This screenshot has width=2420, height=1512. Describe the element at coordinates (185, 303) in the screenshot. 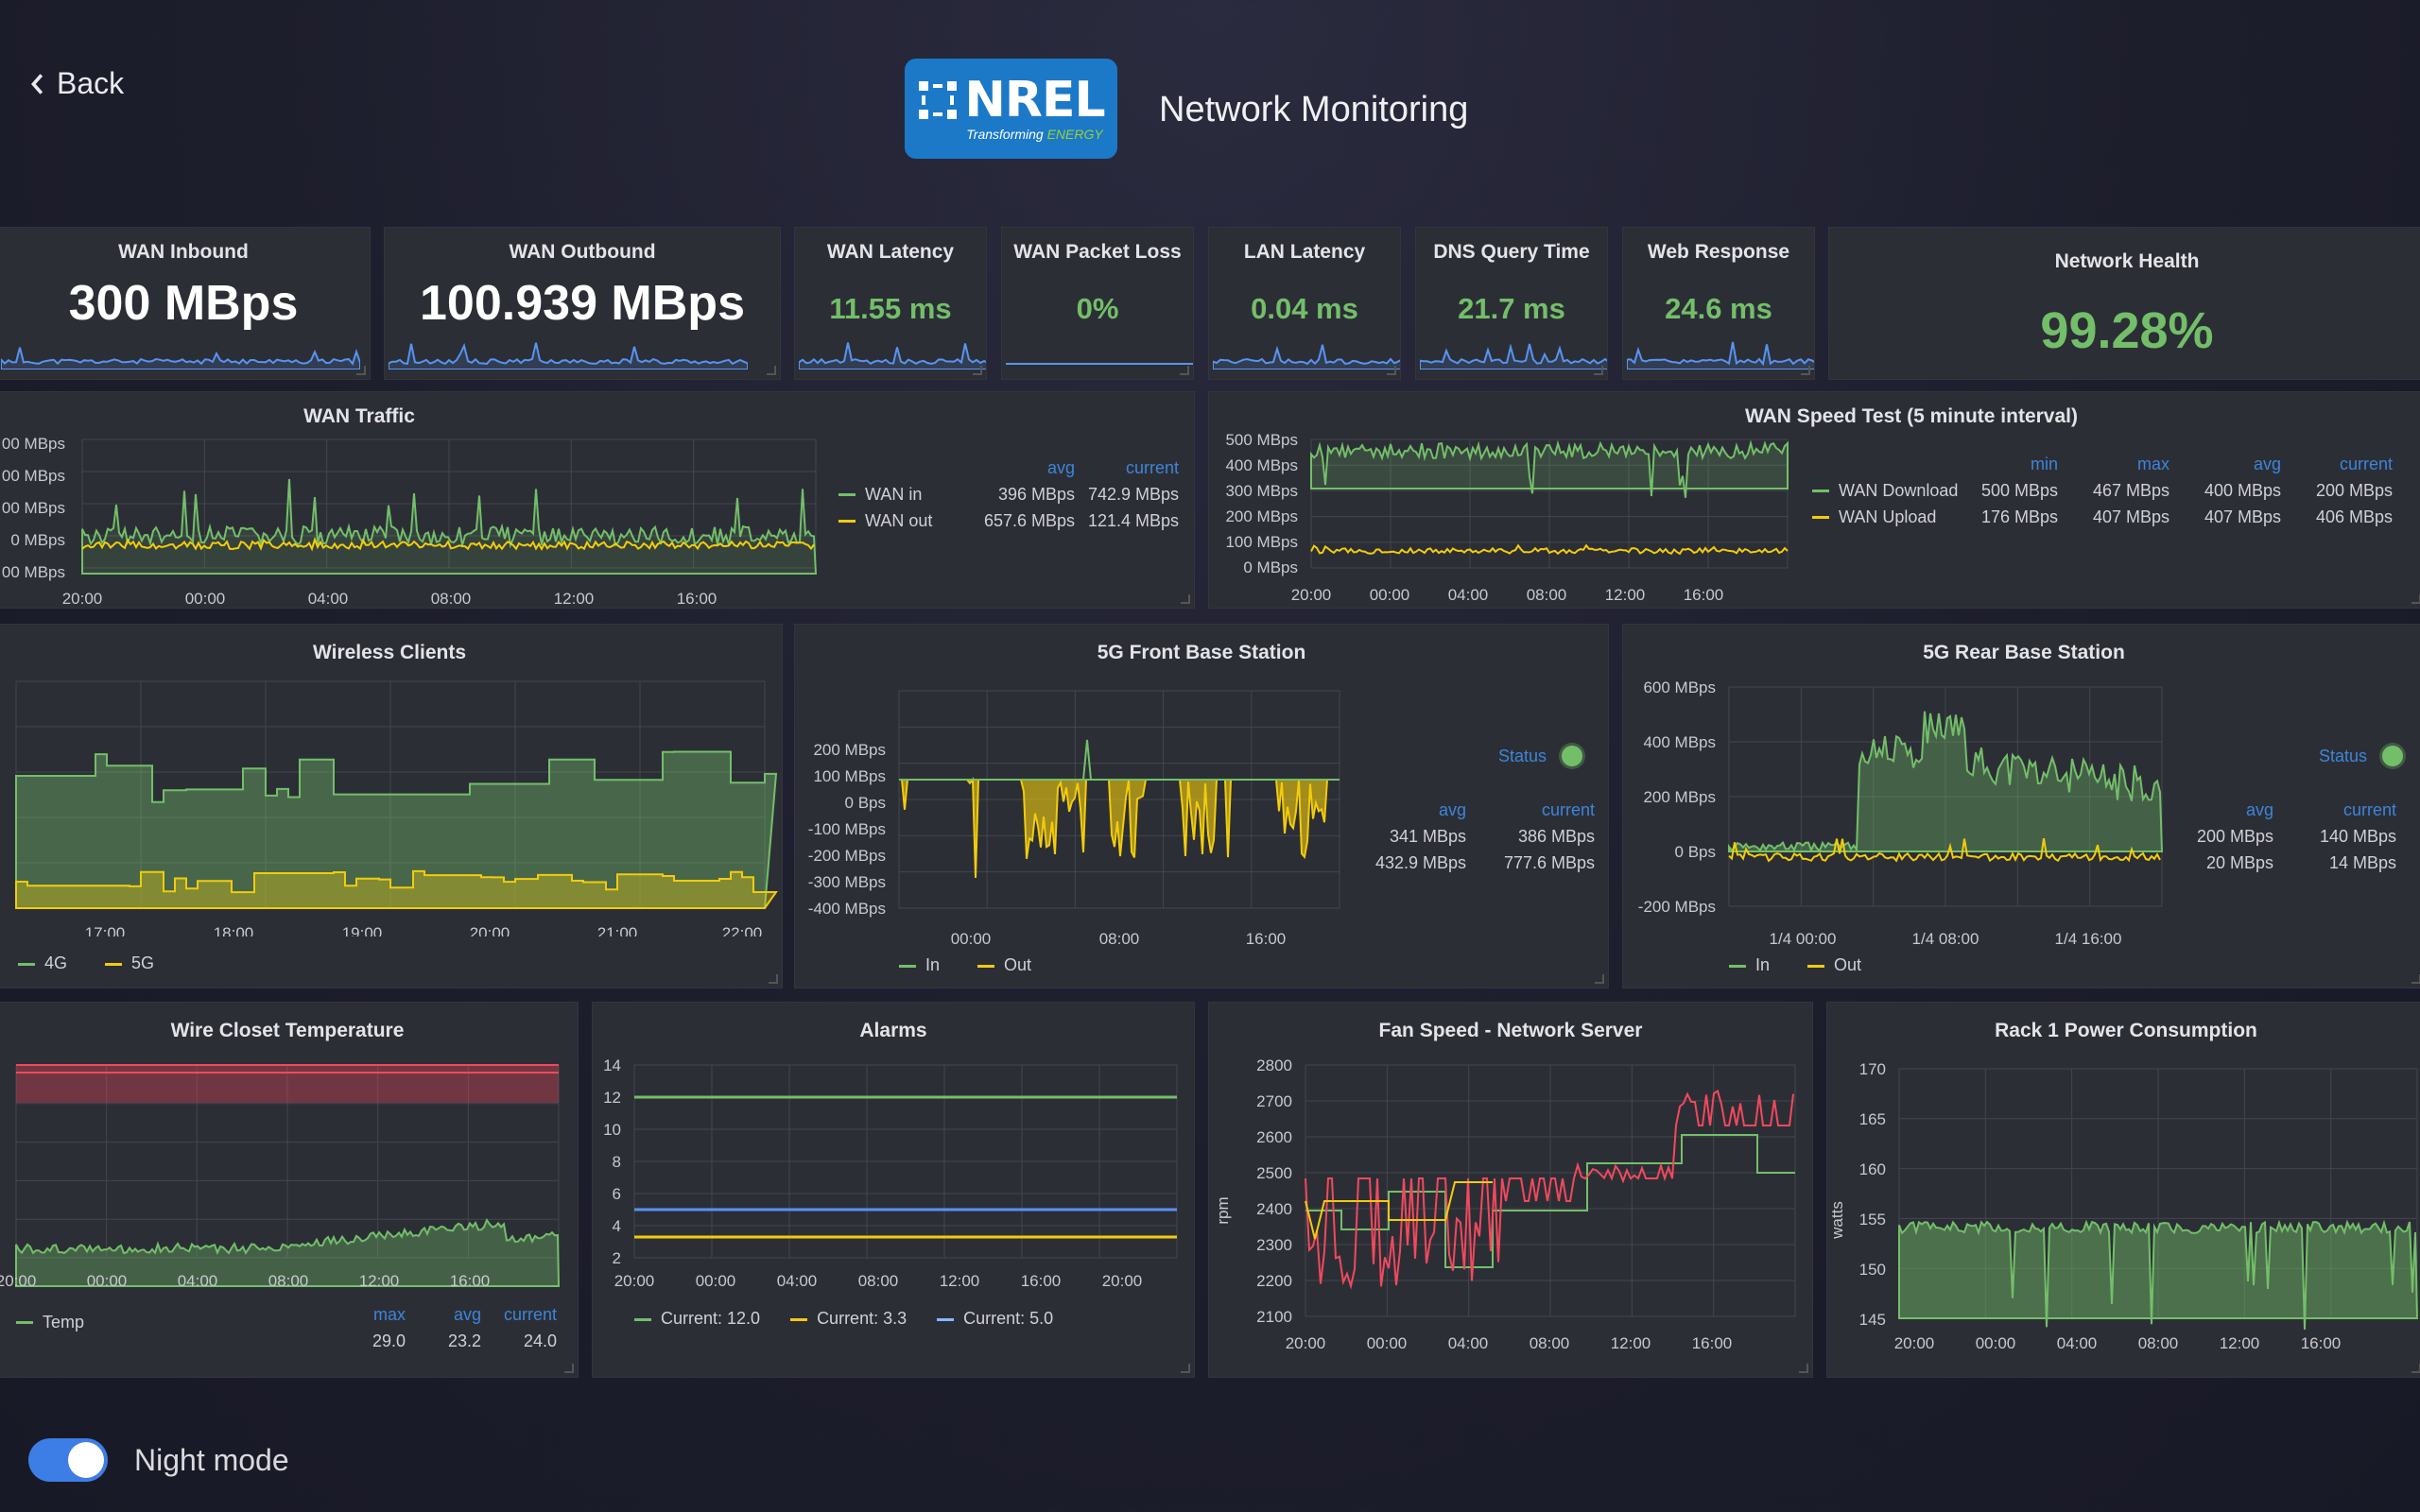

I see `stat-wan-inbound: WAN Inbound 300 MBps` at that location.